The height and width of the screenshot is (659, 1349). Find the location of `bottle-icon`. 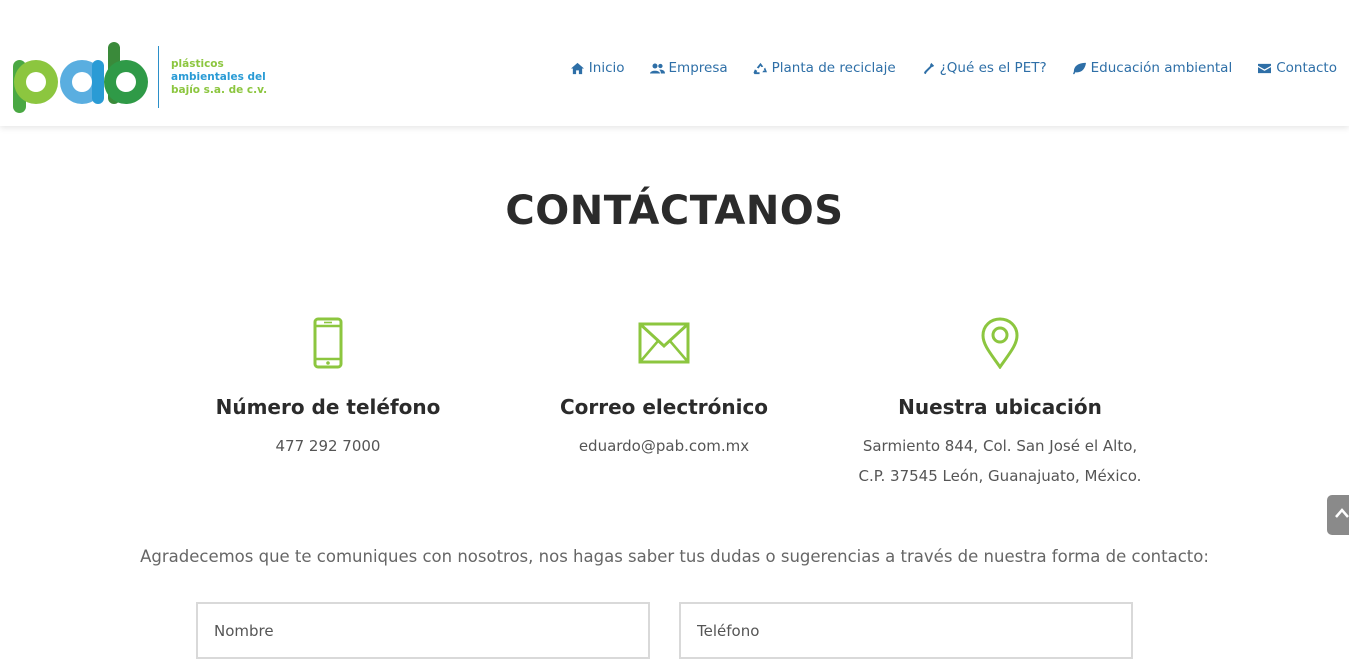

bottle-icon is located at coordinates (928, 68).